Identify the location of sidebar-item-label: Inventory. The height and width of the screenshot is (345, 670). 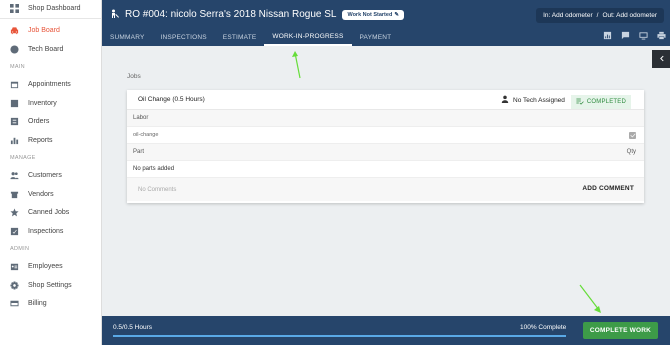
(42, 103).